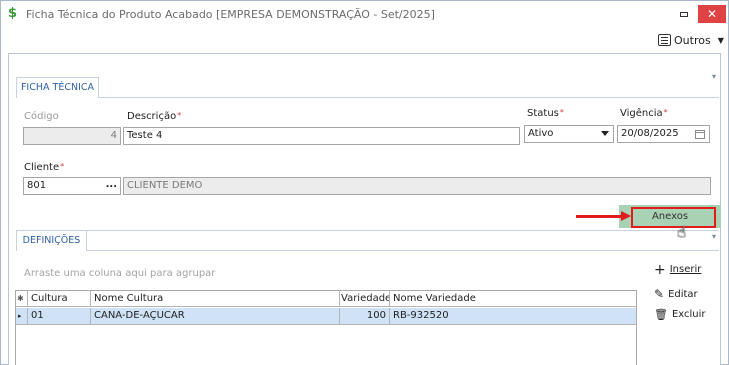 The height and width of the screenshot is (365, 729). I want to click on edit-icon: ✎, so click(659, 294).